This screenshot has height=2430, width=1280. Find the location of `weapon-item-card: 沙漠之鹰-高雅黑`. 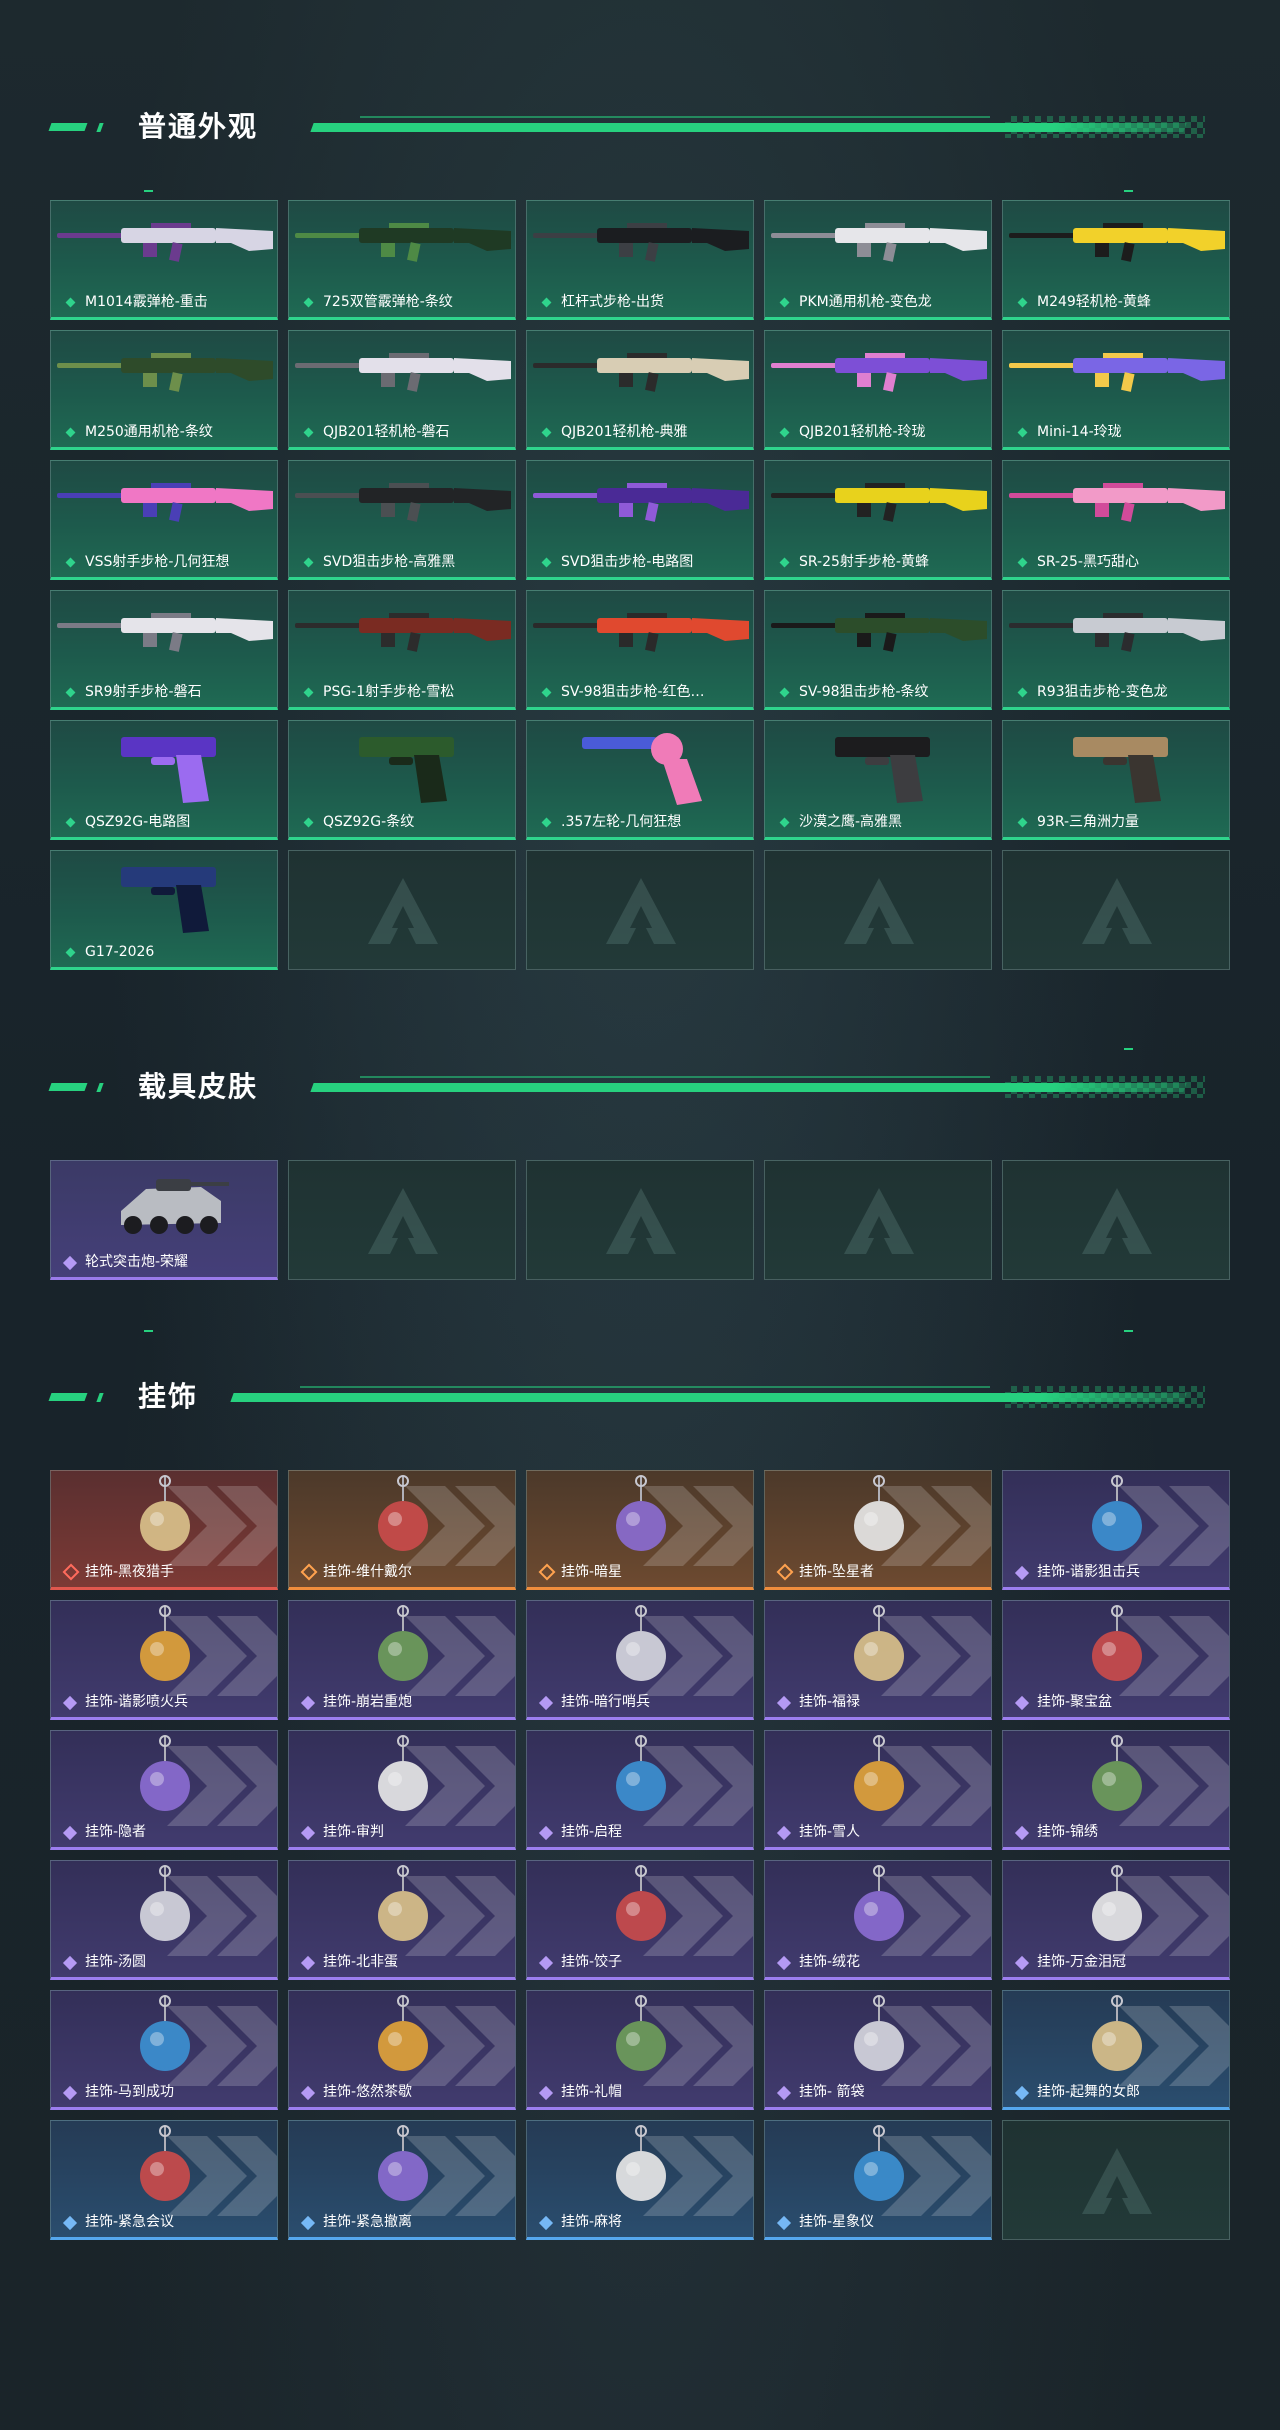

weapon-item-card: 沙漠之鹰-高雅黑 is located at coordinates (878, 780).